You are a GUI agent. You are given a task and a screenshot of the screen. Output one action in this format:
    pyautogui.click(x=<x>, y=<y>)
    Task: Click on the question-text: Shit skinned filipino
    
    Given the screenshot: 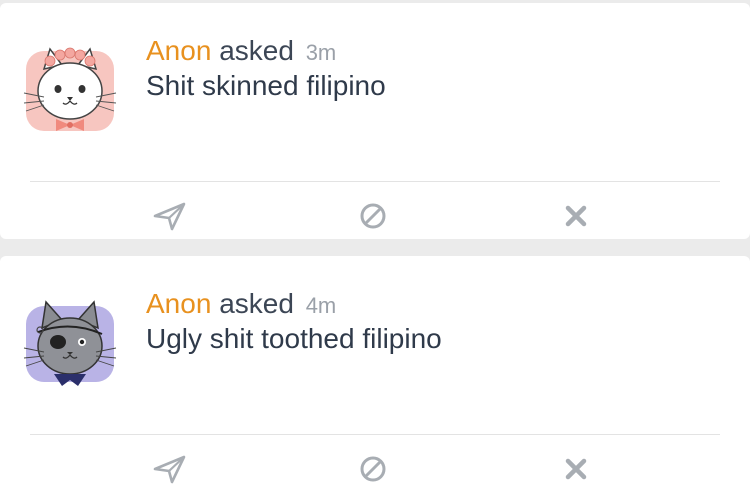 What is the action you would take?
    pyautogui.click(x=266, y=85)
    